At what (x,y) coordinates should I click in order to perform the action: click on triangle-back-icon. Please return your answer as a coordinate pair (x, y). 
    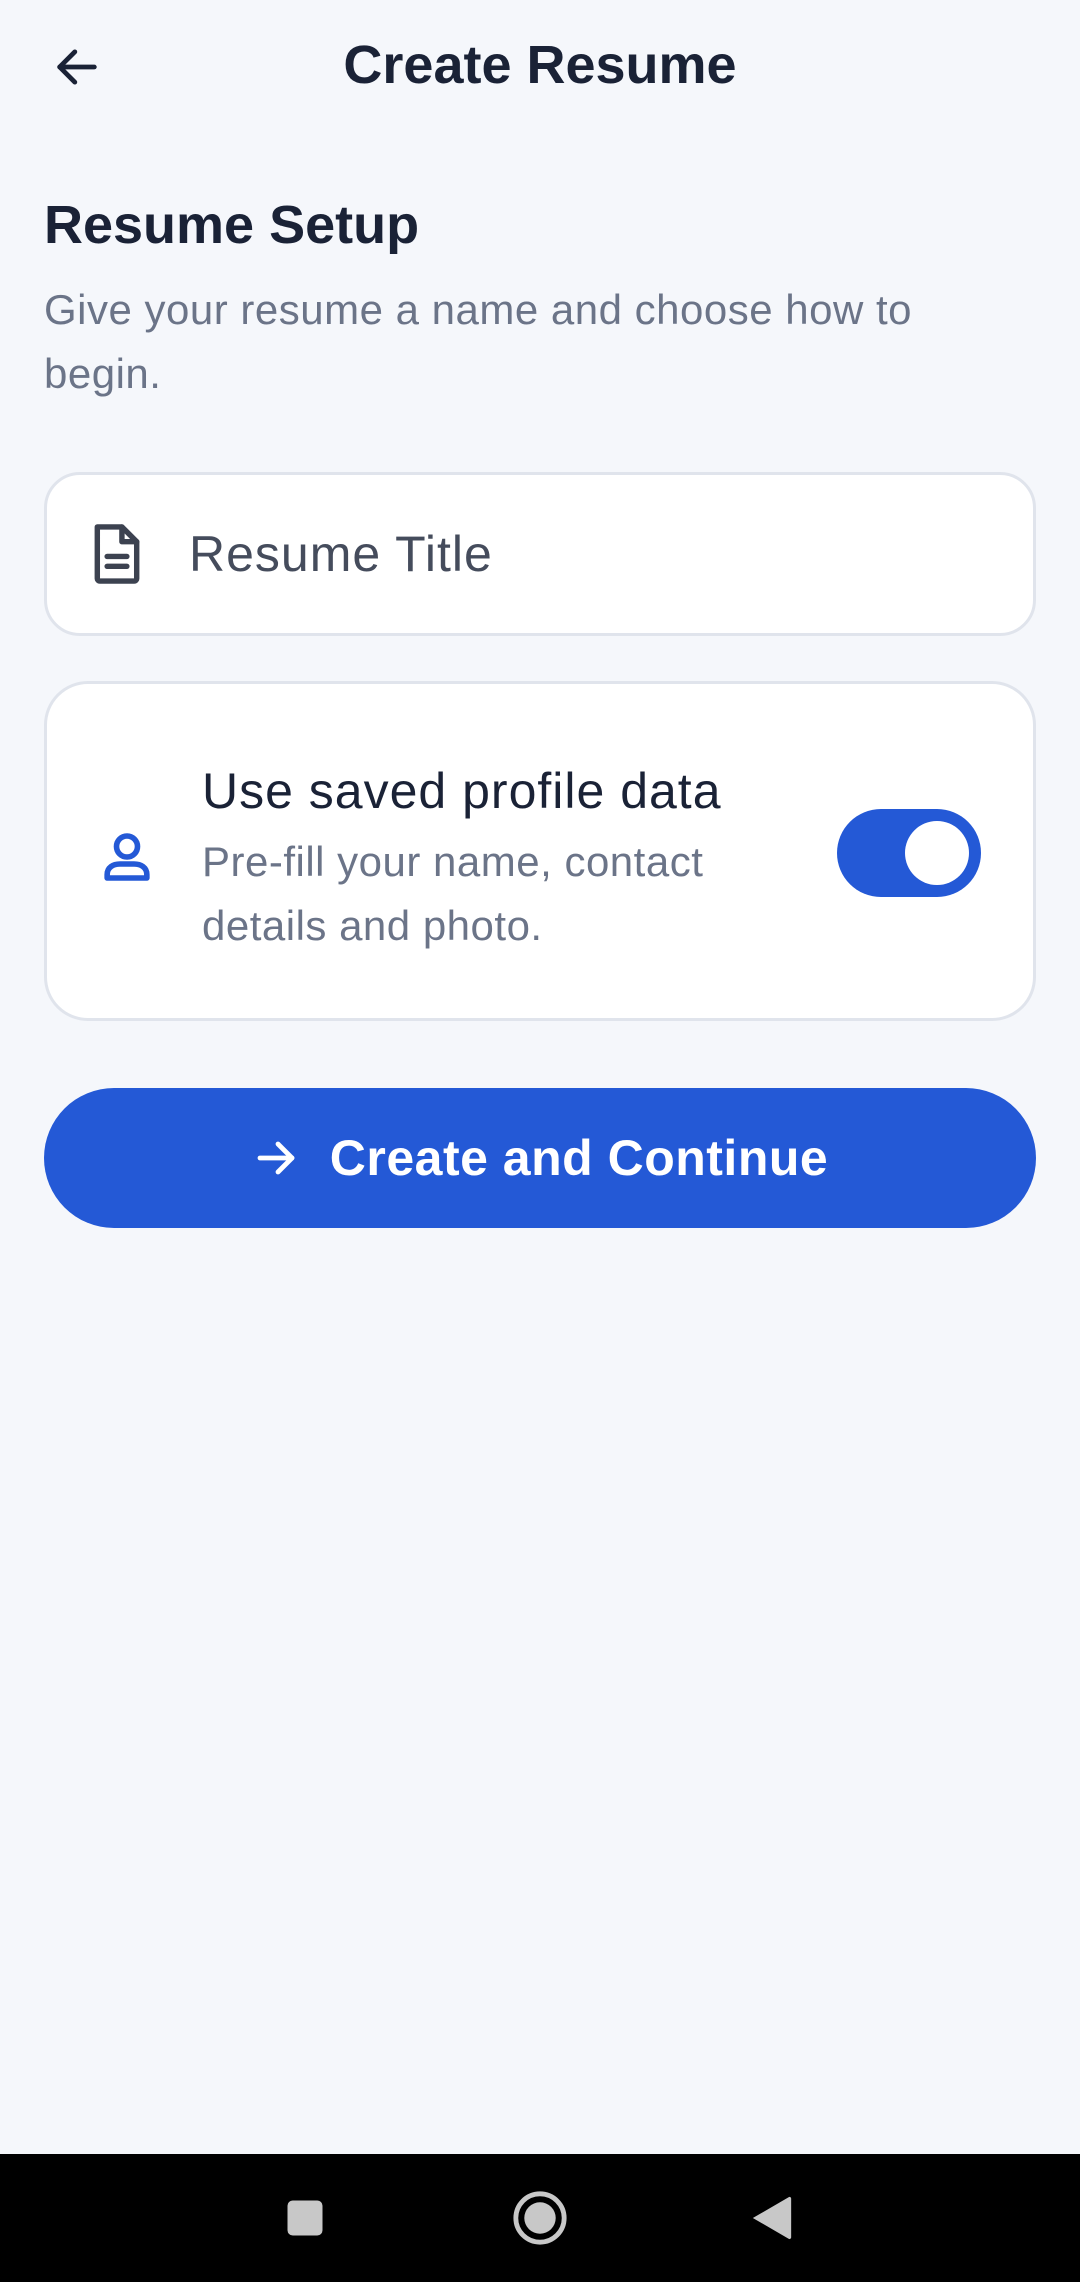
    Looking at the image, I should click on (772, 2218).